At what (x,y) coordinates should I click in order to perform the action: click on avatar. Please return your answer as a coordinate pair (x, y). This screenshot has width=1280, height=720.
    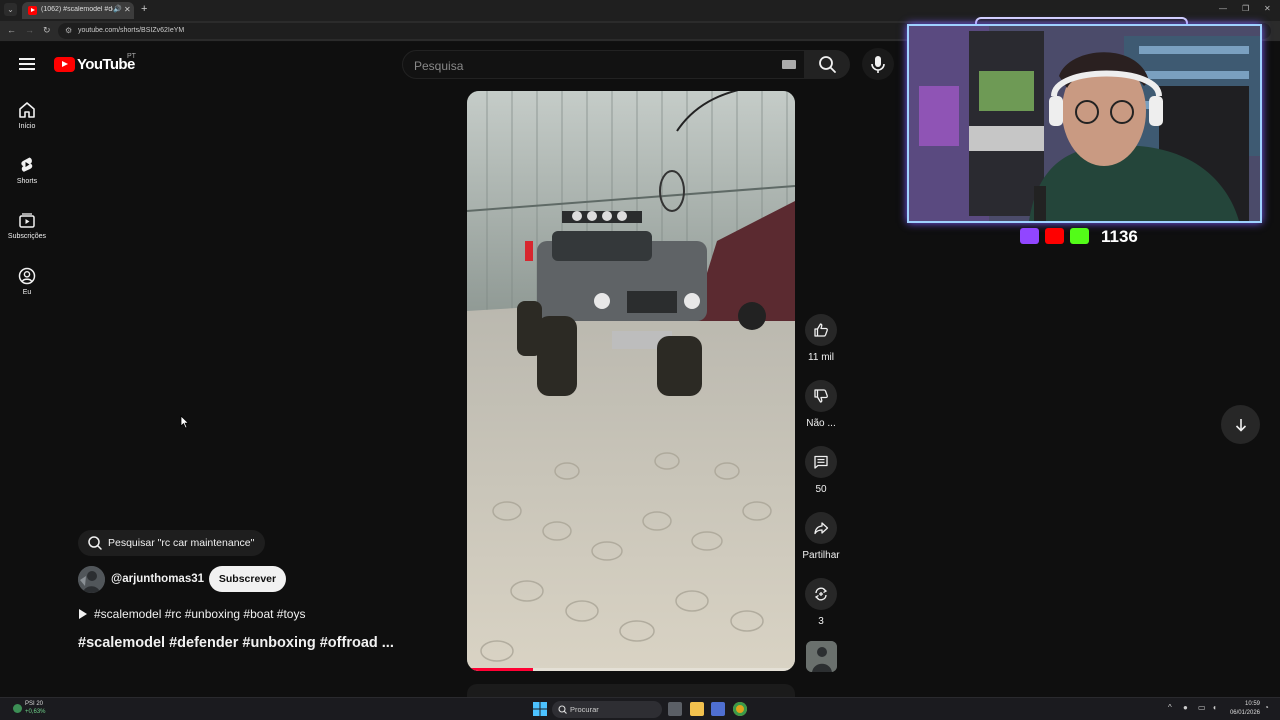
    Looking at the image, I should click on (91, 579).